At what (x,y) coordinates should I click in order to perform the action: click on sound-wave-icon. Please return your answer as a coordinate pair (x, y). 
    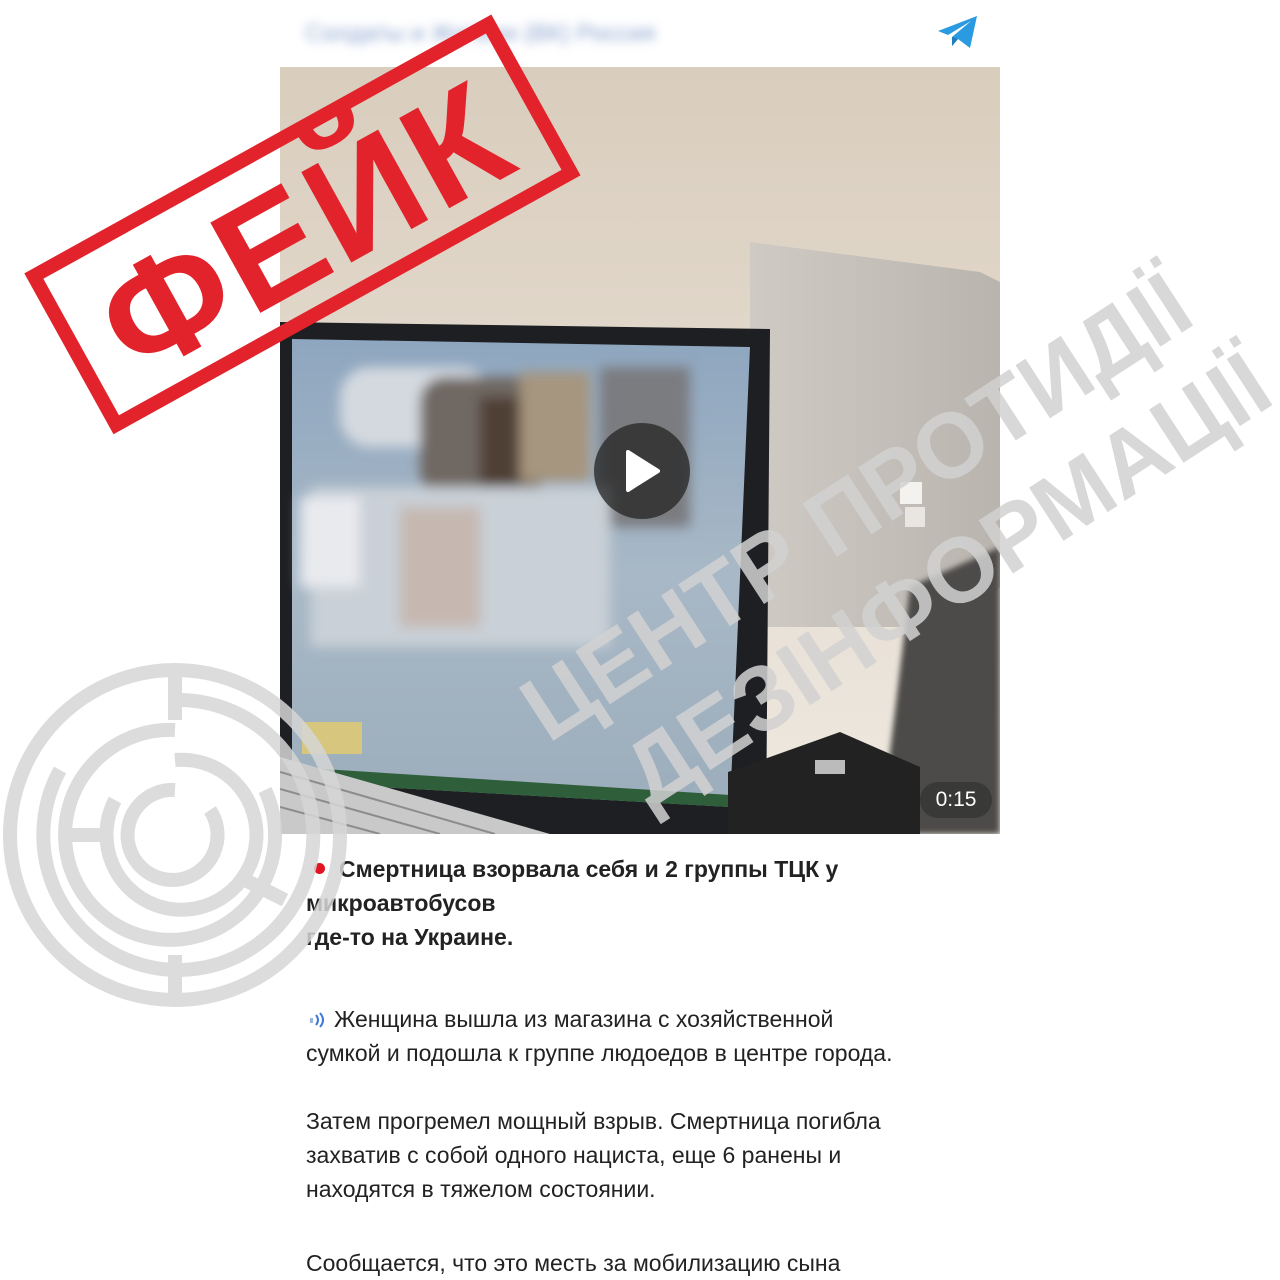
    Looking at the image, I should click on (317, 1020).